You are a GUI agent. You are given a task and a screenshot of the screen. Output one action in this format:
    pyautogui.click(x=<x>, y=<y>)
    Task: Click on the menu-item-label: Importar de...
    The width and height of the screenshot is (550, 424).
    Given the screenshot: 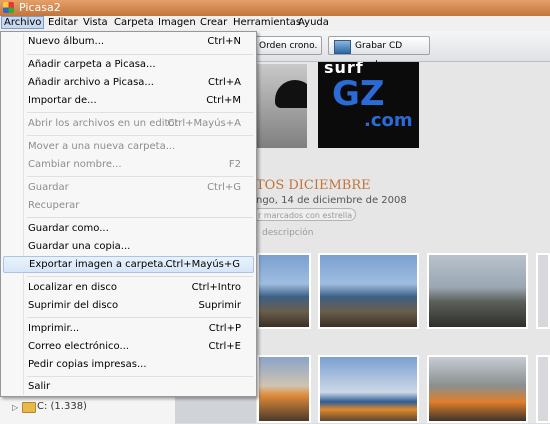 What is the action you would take?
    pyautogui.click(x=62, y=100)
    